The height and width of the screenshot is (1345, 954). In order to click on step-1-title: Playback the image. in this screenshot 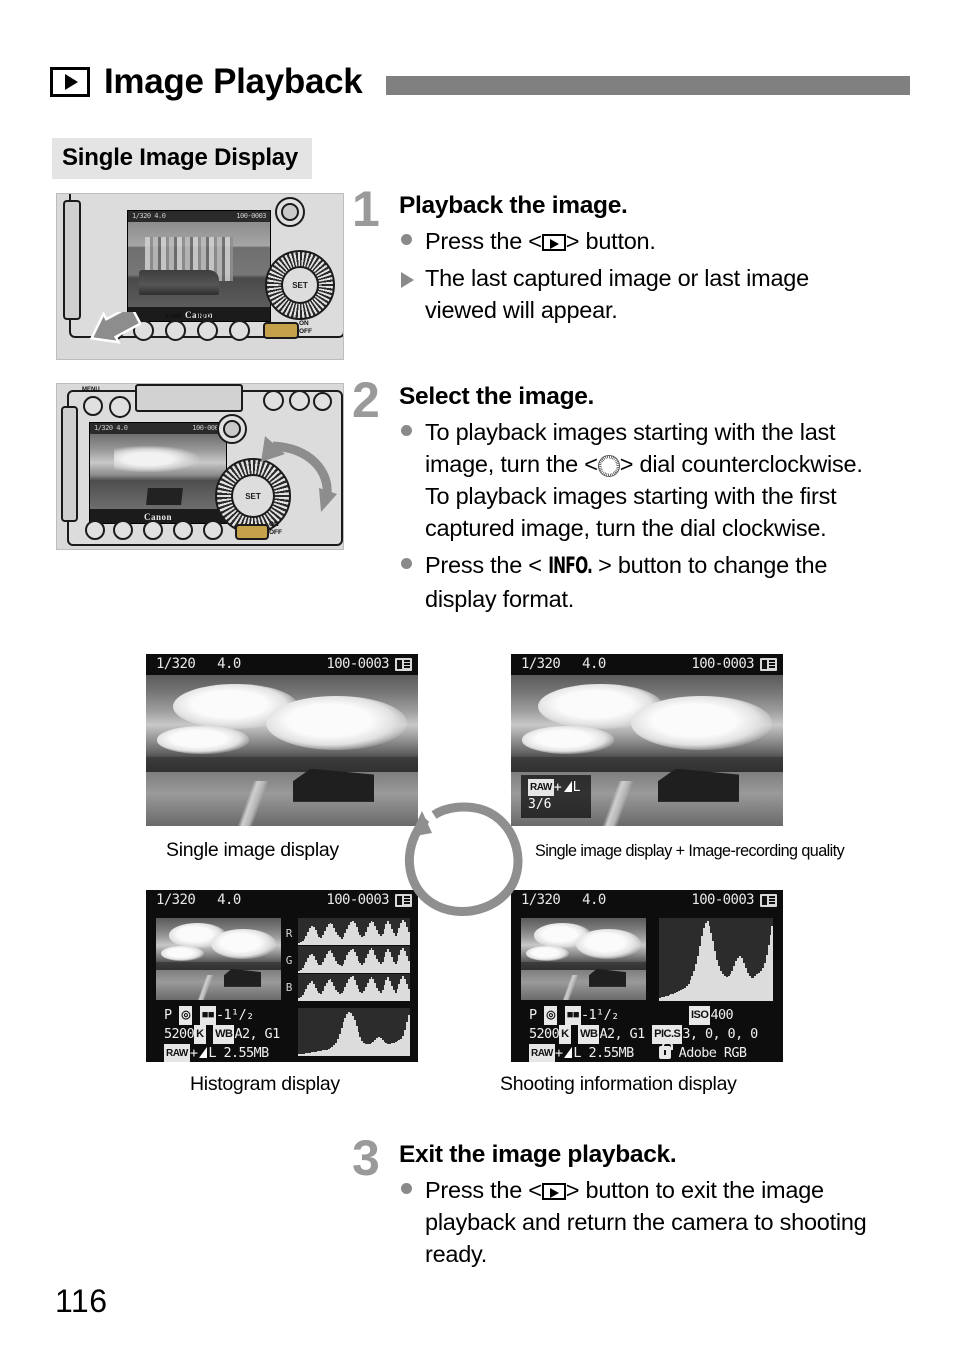, I will do `click(513, 205)`.